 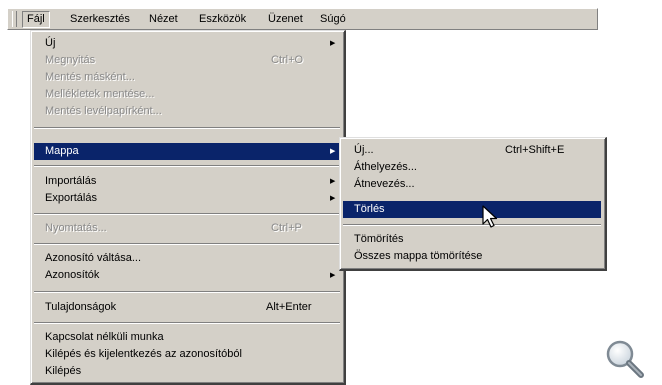 What do you see at coordinates (333, 19) in the screenshot?
I see `menu-help: Súgó` at bounding box center [333, 19].